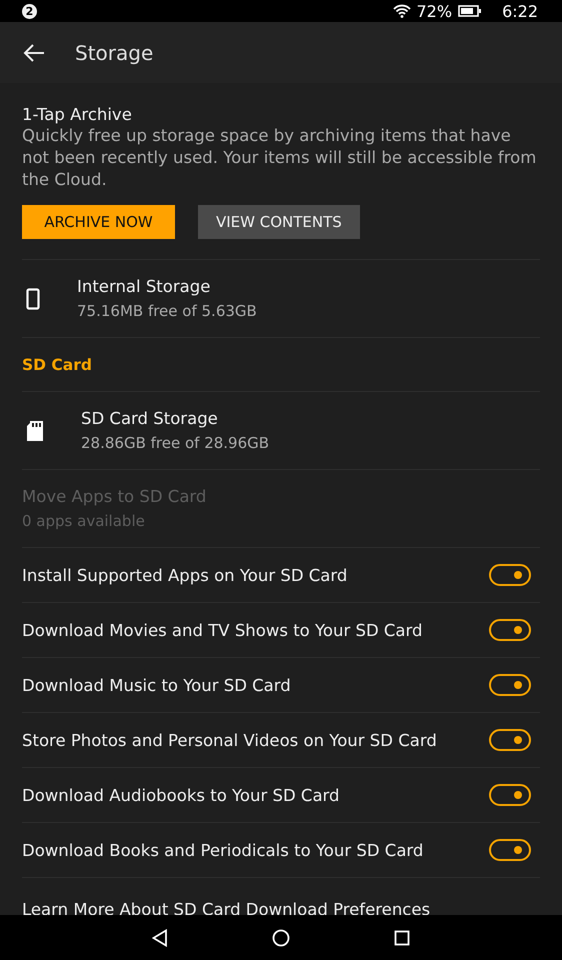 The width and height of the screenshot is (562, 960). I want to click on wifi-icon, so click(401, 11).